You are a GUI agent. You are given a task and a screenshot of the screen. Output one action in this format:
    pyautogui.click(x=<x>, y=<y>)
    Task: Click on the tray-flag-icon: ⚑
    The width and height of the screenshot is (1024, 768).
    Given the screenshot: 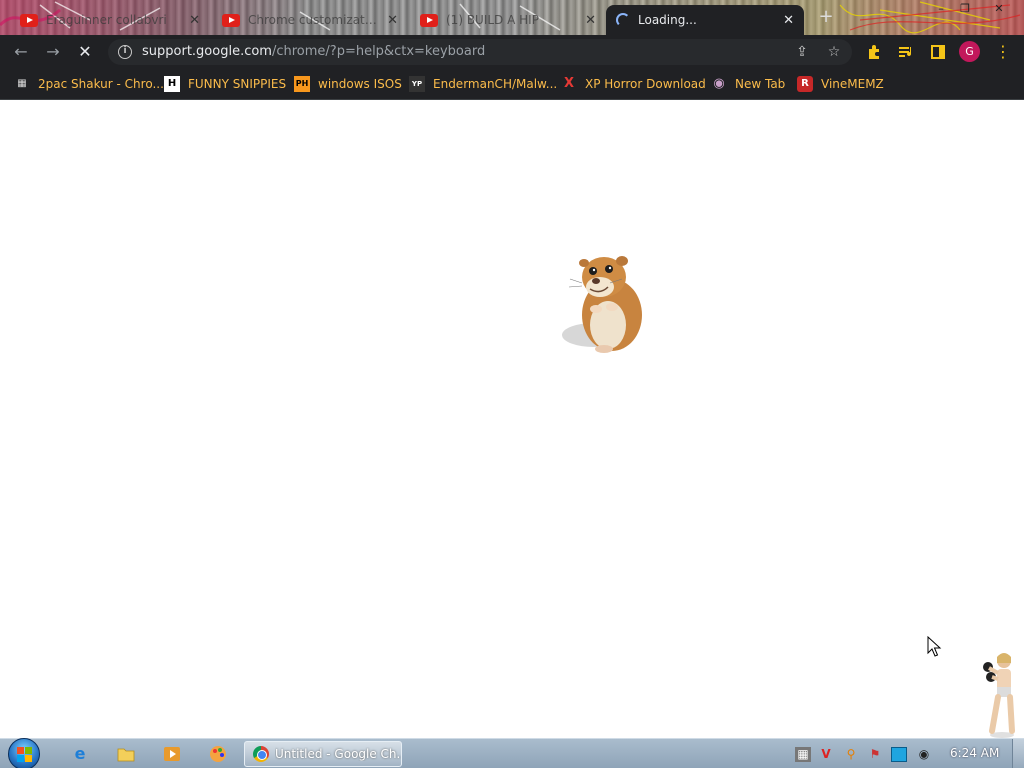 What is the action you would take?
    pyautogui.click(x=875, y=754)
    